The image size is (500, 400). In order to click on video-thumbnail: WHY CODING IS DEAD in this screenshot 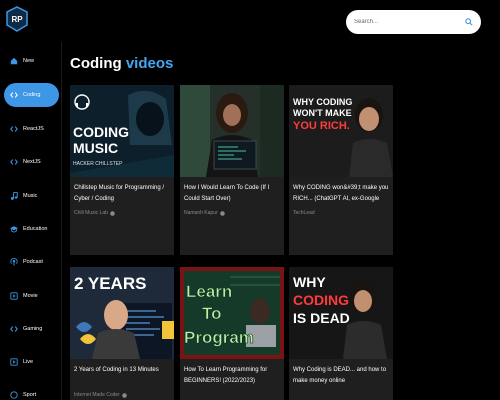, I will do `click(341, 313)`.